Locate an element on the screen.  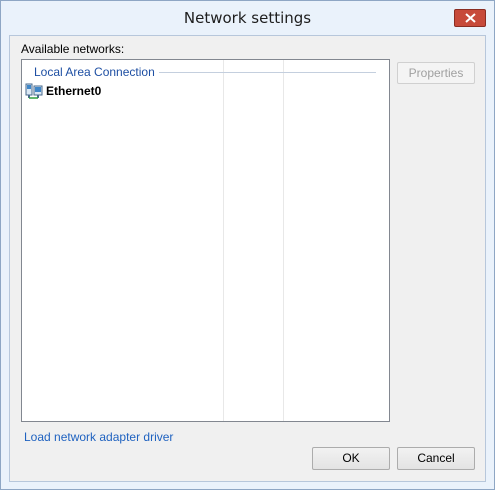
group-separator is located at coordinates (267, 72).